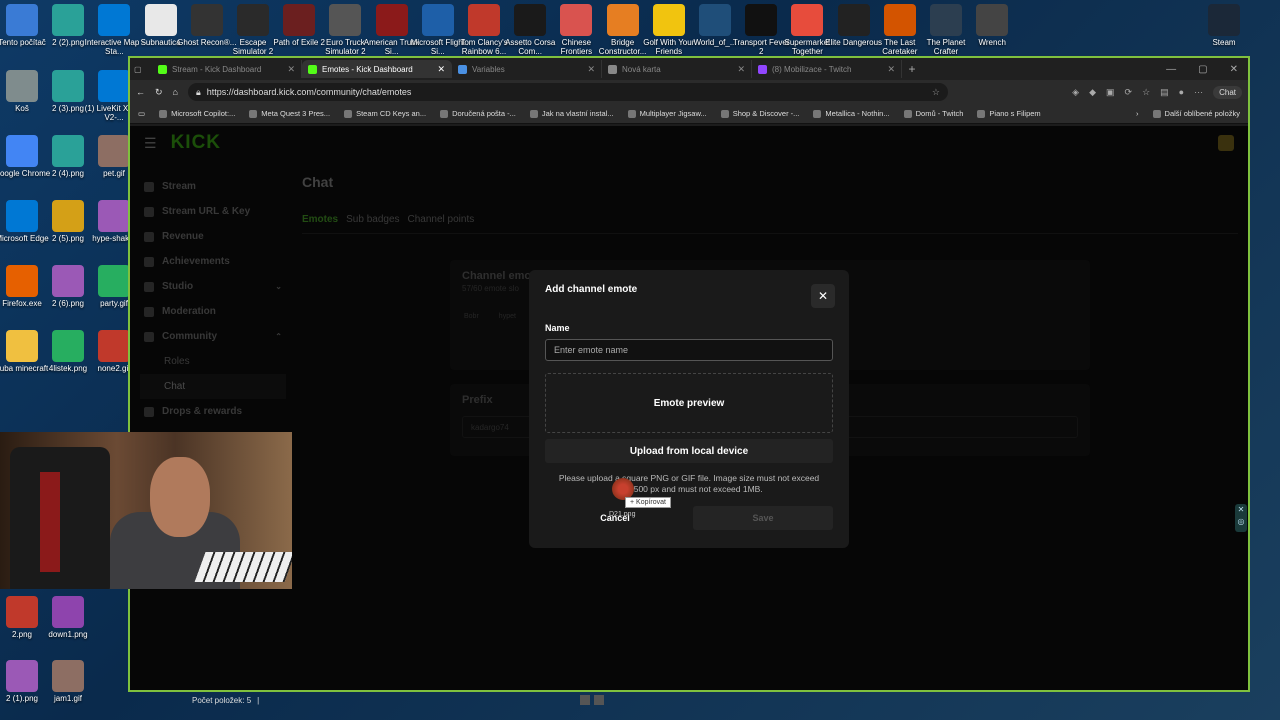 The image size is (1280, 720). What do you see at coordinates (823, 296) in the screenshot?
I see `close-icon: ✕` at bounding box center [823, 296].